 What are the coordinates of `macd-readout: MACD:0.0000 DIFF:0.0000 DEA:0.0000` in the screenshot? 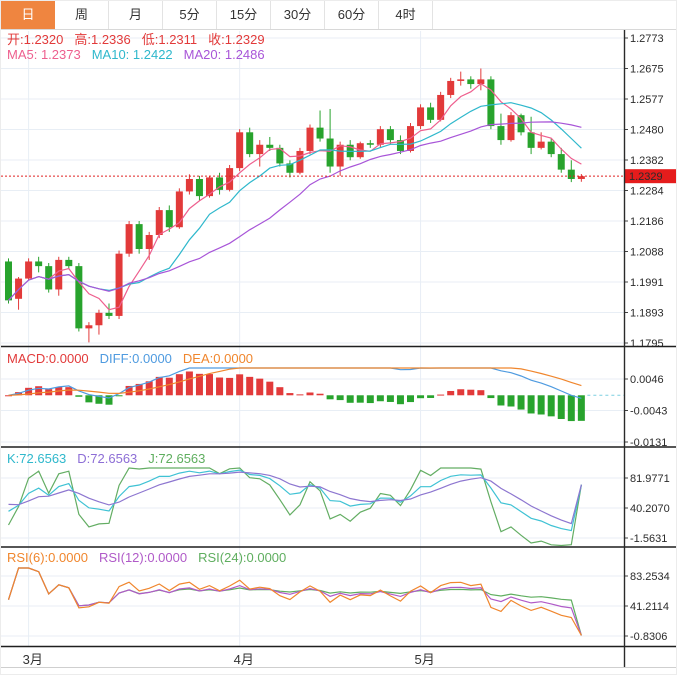 It's located at (135, 358).